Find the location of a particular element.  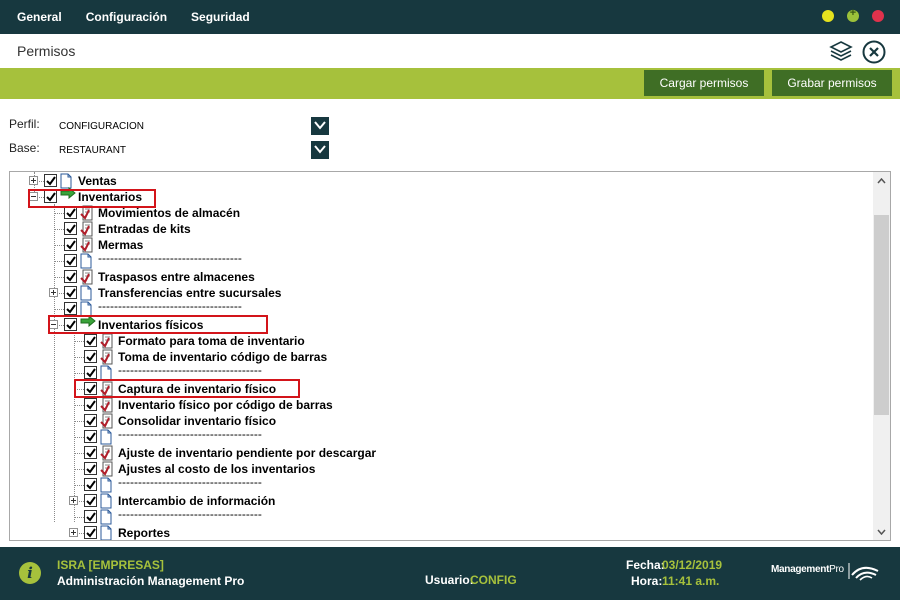

vertical-scrollbar is located at coordinates (881, 356).